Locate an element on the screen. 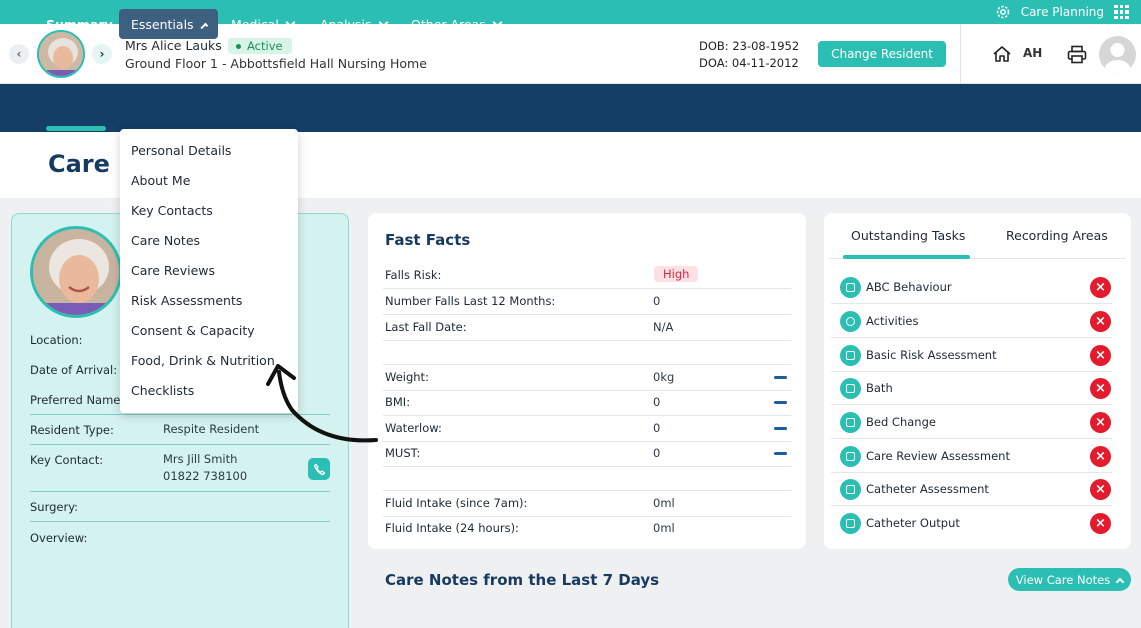 The height and width of the screenshot is (628, 1141). weight-trend-icon is located at coordinates (780, 377).